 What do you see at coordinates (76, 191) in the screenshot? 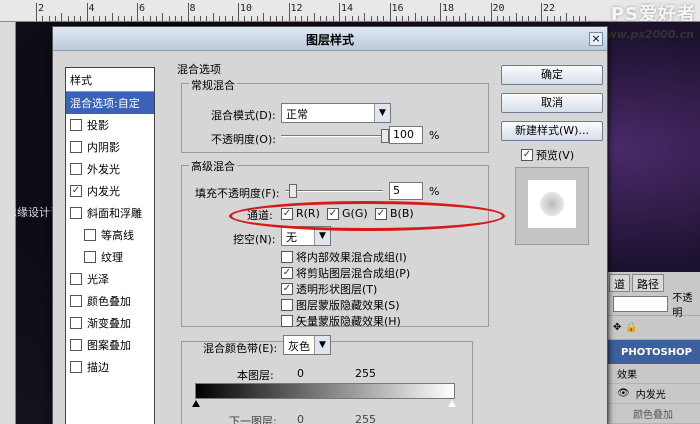
I see `checkbox-icon: ✓` at bounding box center [76, 191].